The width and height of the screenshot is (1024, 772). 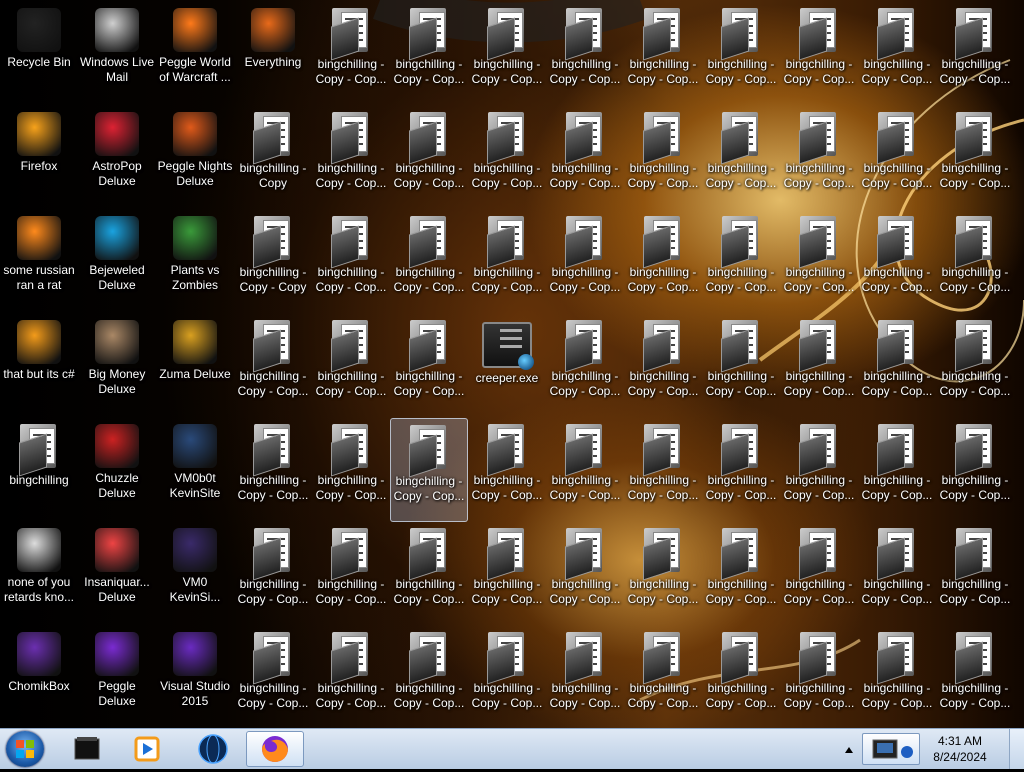 What do you see at coordinates (117, 470) in the screenshot?
I see `desktop-icon: Chuzzle Deluxe` at bounding box center [117, 470].